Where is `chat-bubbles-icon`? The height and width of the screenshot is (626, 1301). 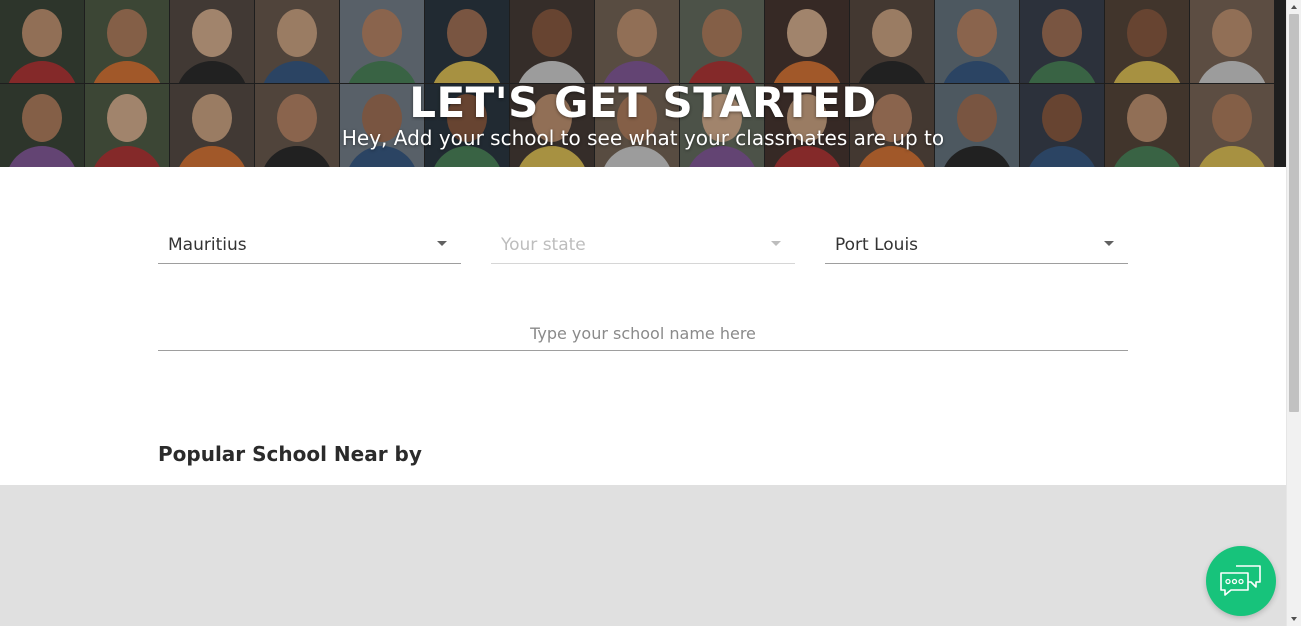 chat-bubbles-icon is located at coordinates (1240, 580).